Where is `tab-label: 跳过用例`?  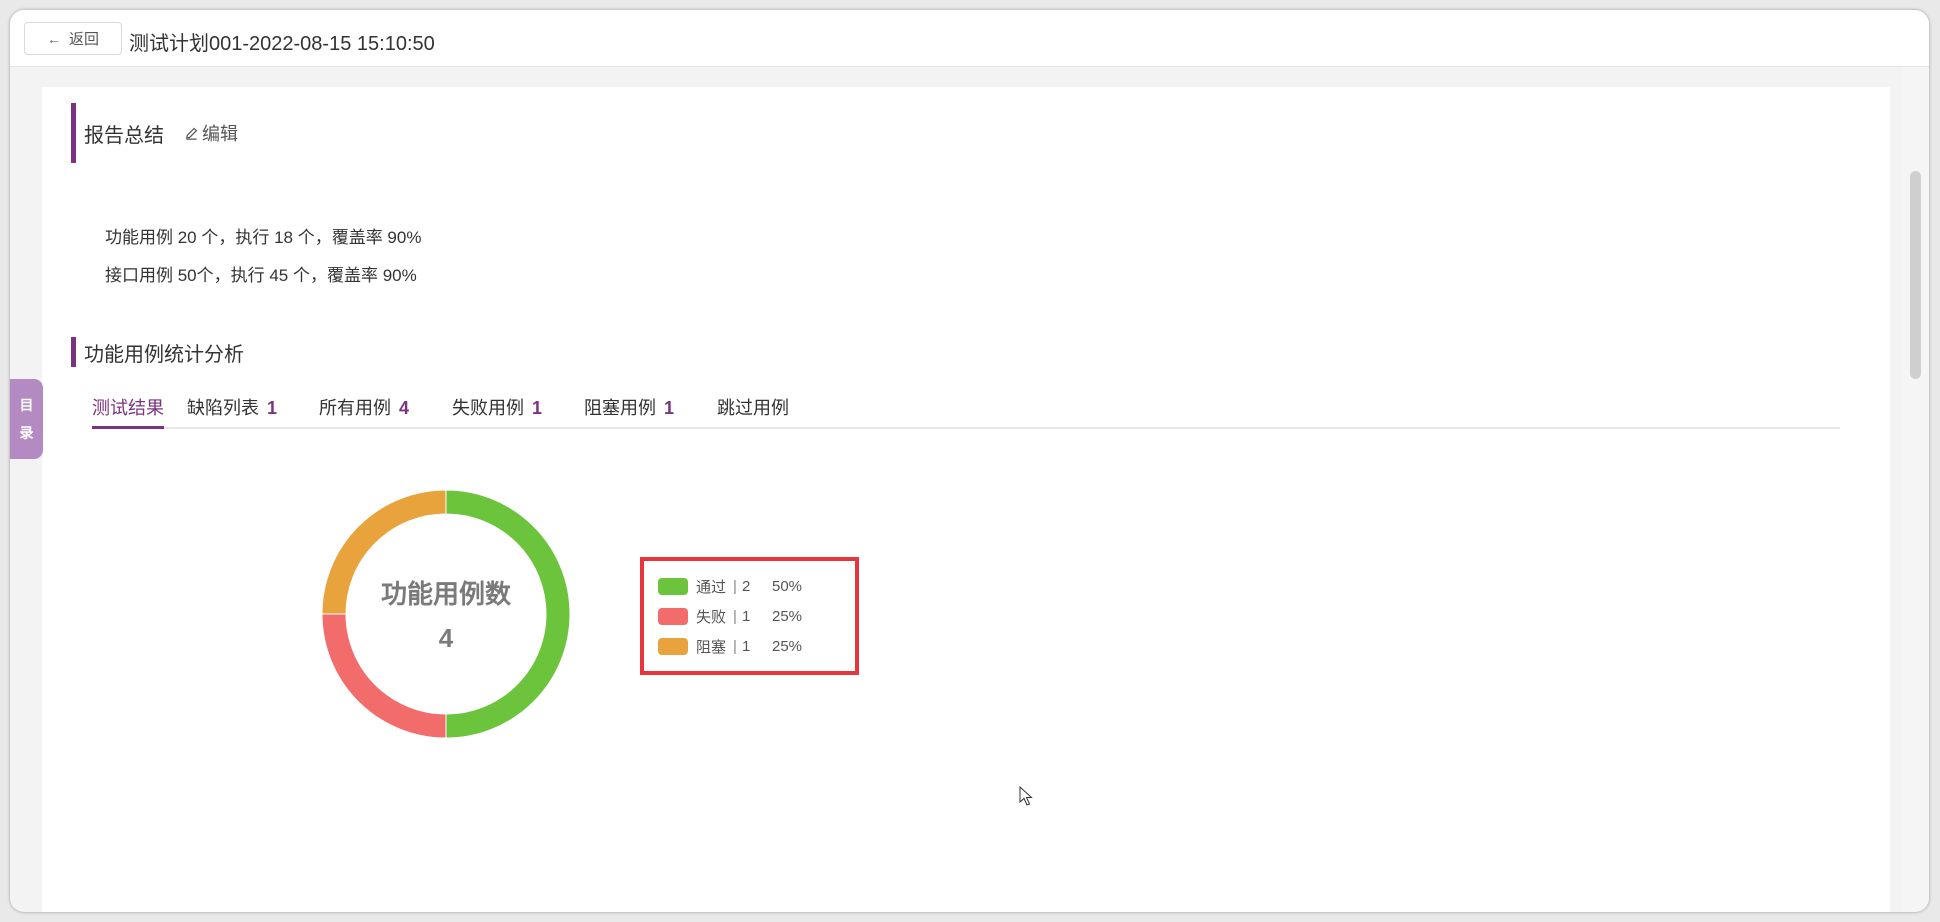
tab-label: 跳过用例 is located at coordinates (753, 408).